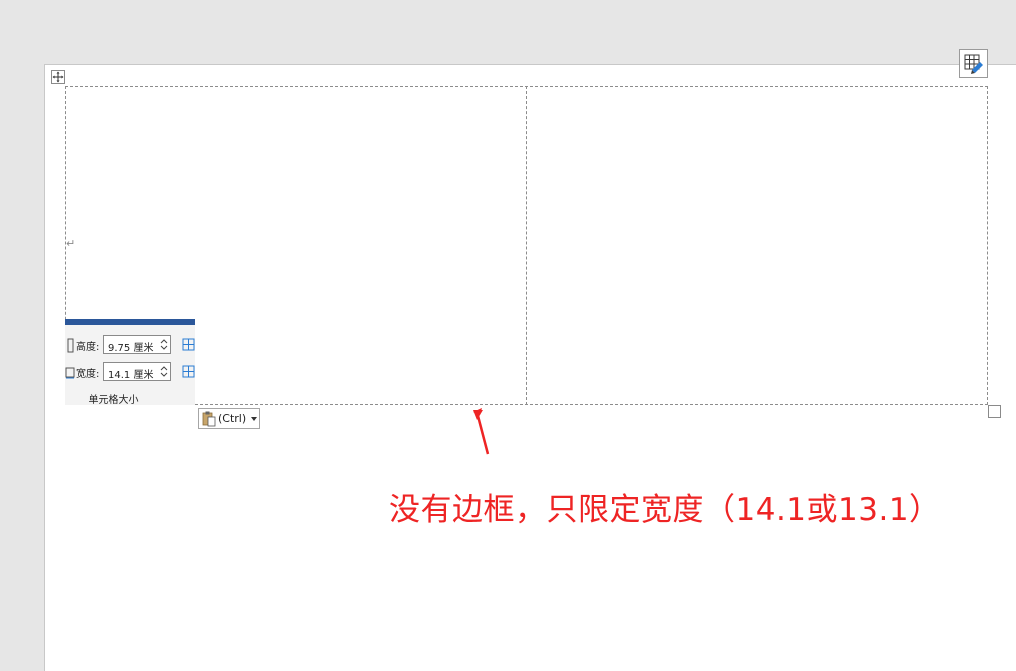 This screenshot has width=1016, height=671. I want to click on height-value: 9.75 厘米, so click(131, 348).